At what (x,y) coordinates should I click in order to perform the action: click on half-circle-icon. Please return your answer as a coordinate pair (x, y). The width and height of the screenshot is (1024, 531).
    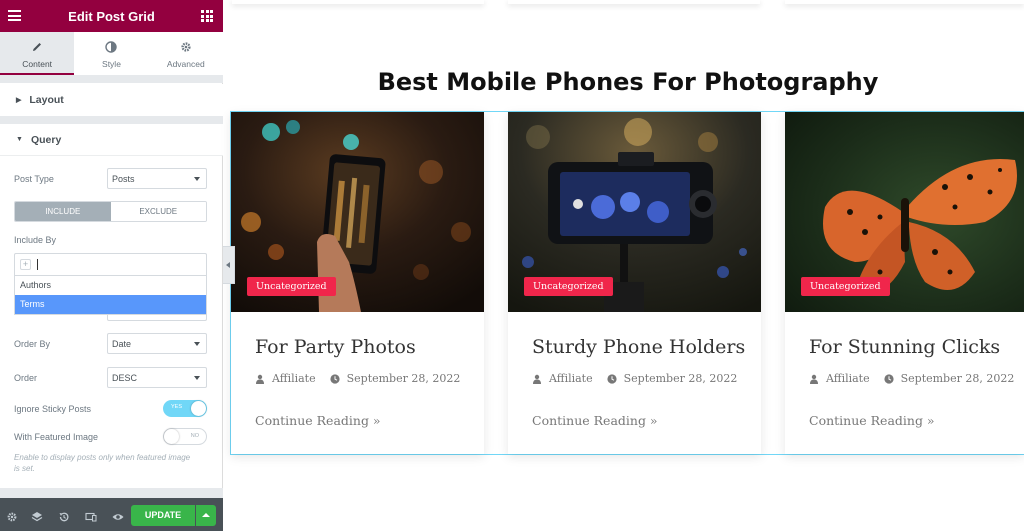
    Looking at the image, I should click on (111, 47).